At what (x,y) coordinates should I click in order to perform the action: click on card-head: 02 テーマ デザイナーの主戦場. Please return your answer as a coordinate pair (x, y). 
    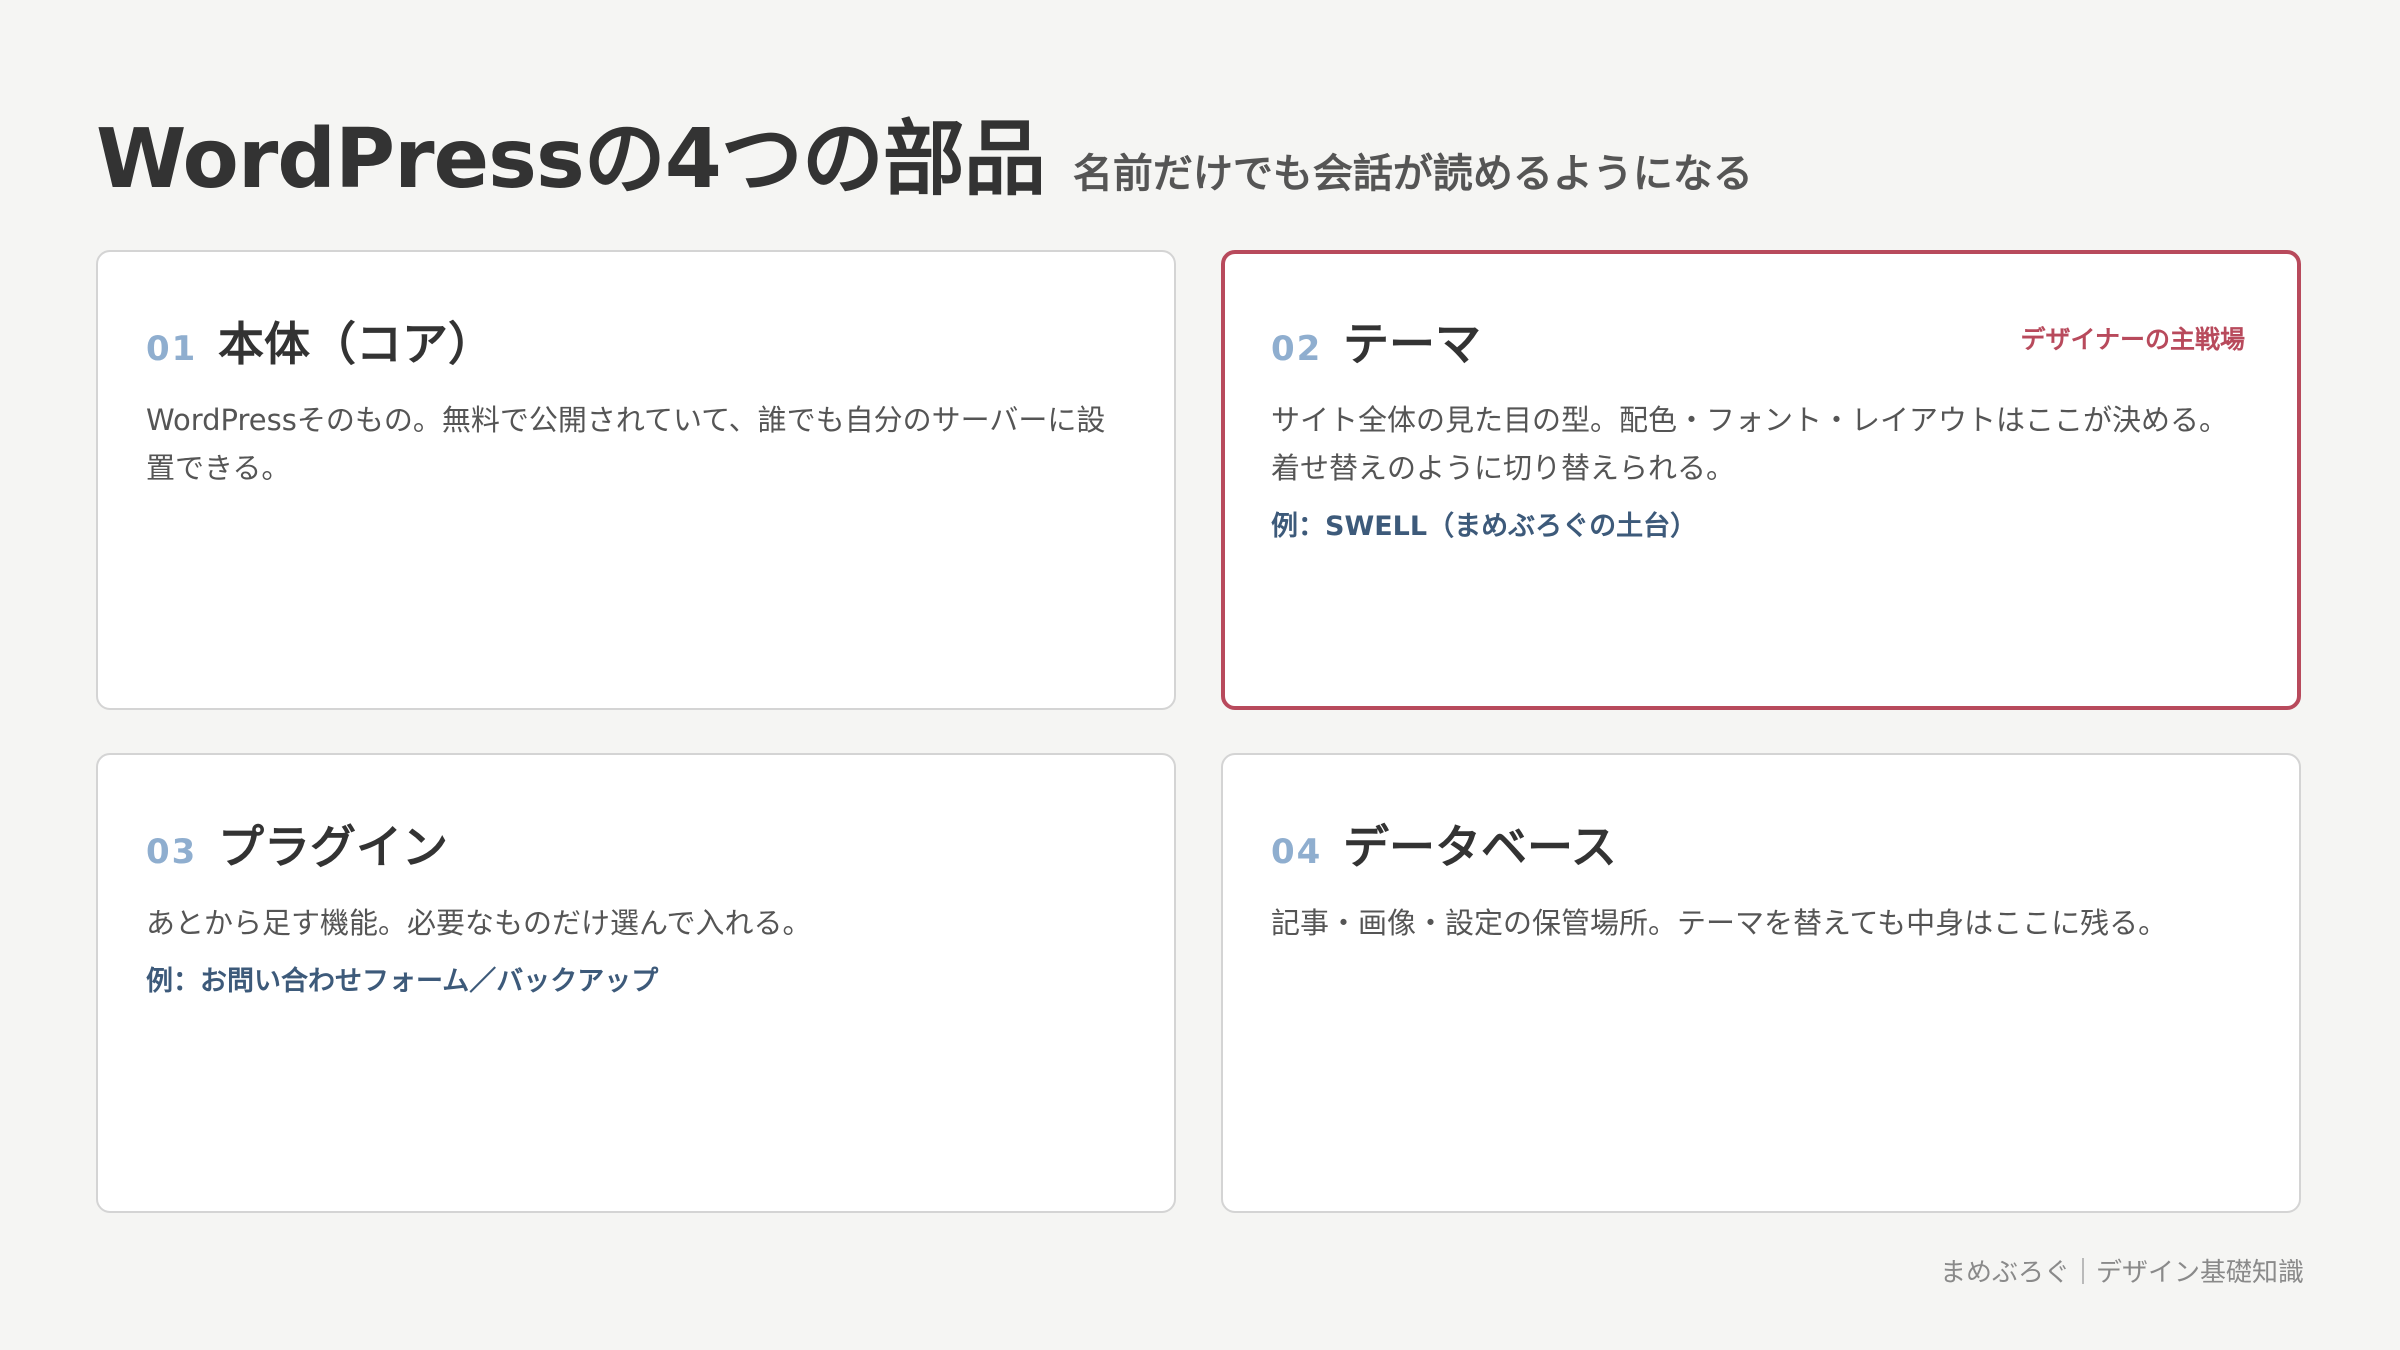
    Looking at the image, I should click on (1761, 341).